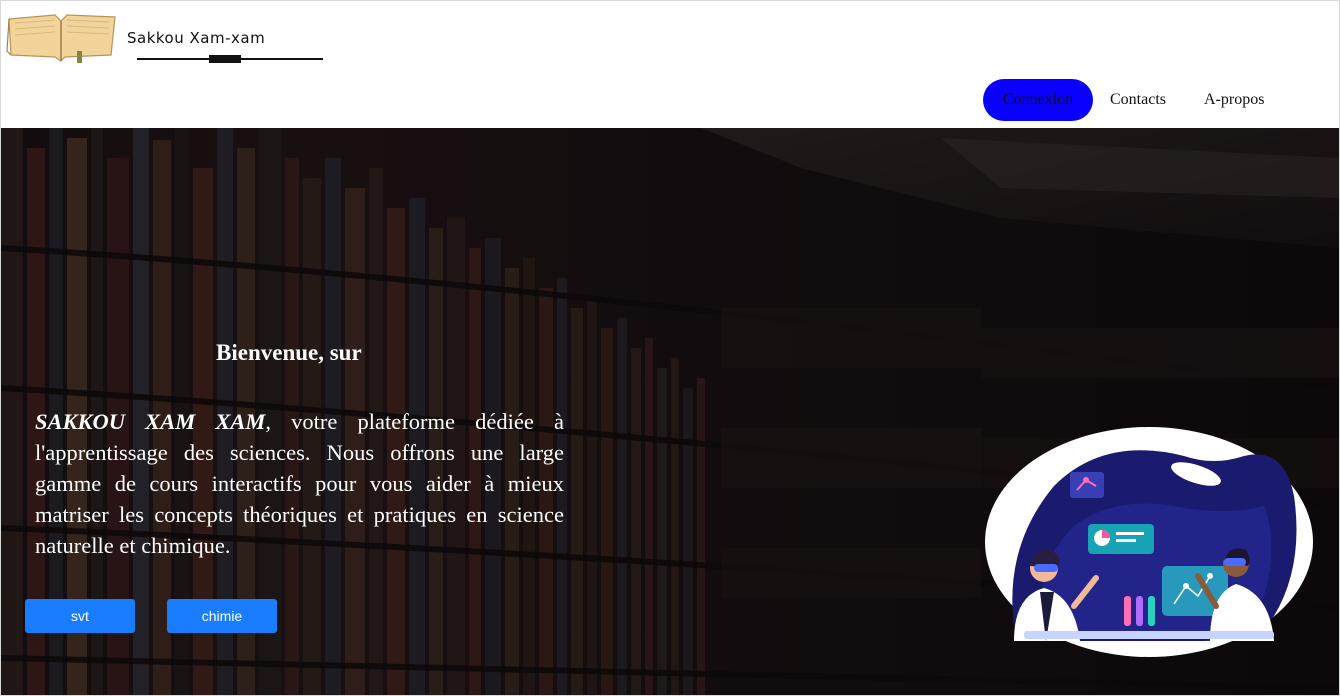  I want to click on nav-apropos-link: A-propos, so click(1234, 100).